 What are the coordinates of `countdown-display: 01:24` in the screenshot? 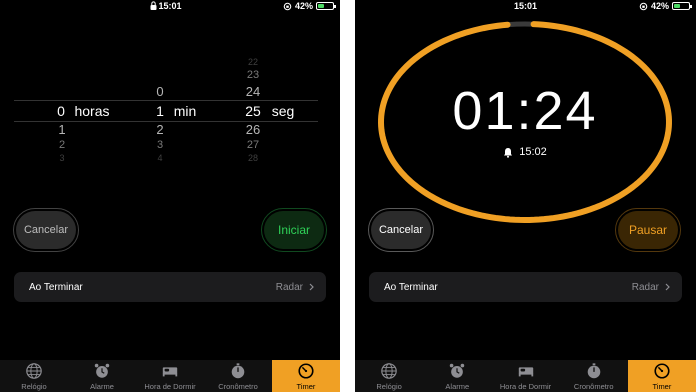 It's located at (525, 111).